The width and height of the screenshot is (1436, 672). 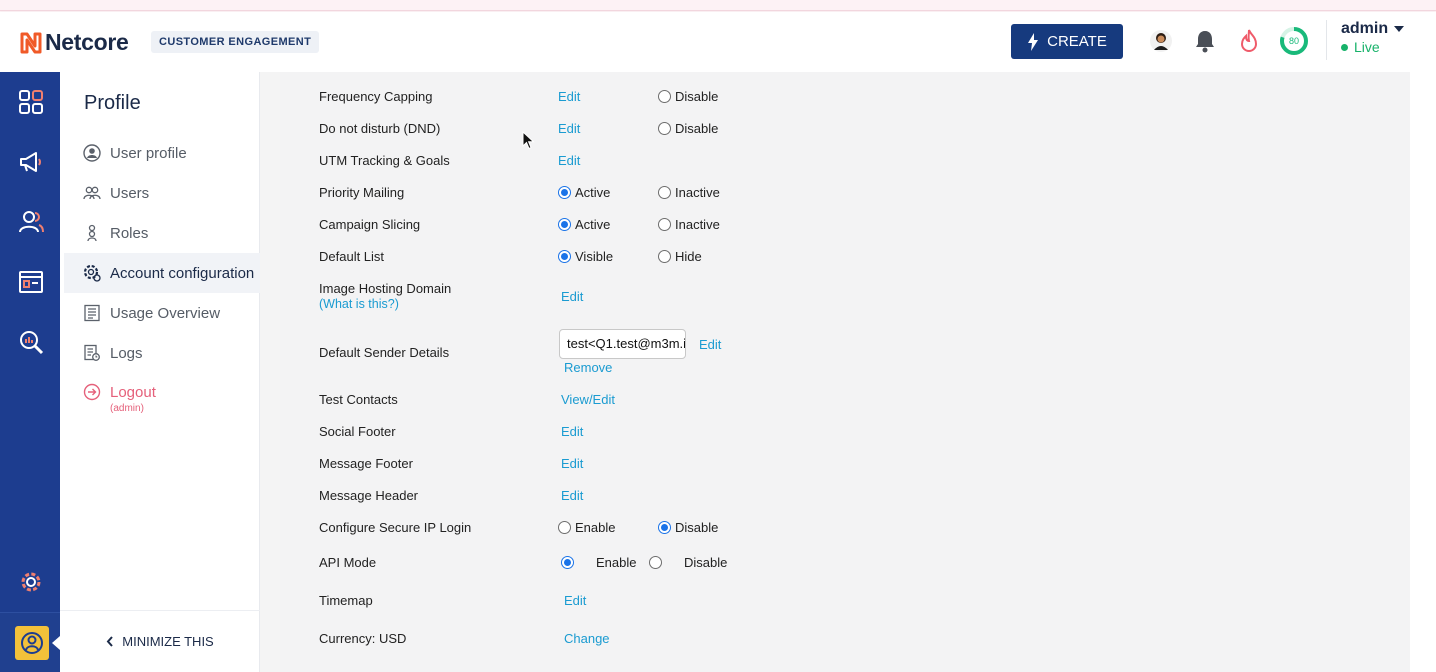 I want to click on users-icon, so click(x=31, y=222).